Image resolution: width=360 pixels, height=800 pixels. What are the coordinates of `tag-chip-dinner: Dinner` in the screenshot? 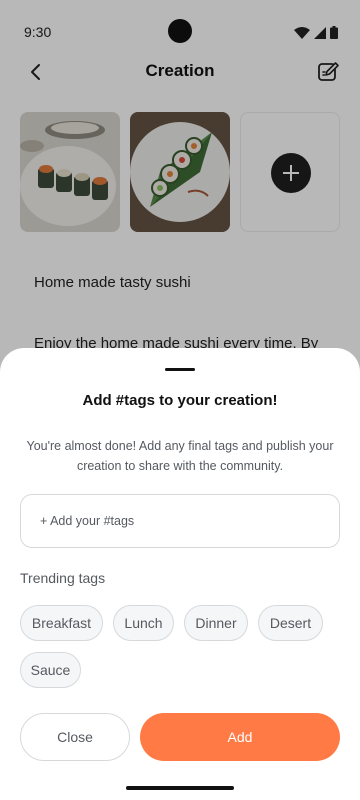 It's located at (216, 623).